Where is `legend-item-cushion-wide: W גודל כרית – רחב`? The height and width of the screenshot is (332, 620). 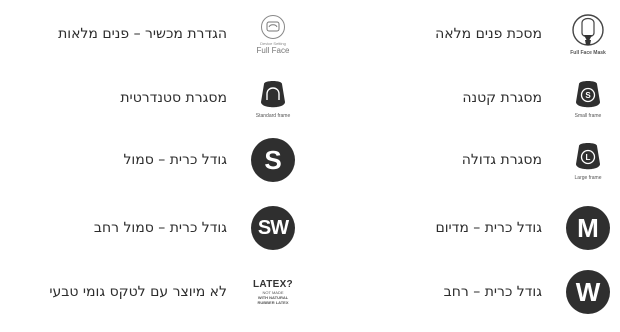 legend-item-cushion-wide: W גודל כרית – רחב is located at coordinates (467, 292).